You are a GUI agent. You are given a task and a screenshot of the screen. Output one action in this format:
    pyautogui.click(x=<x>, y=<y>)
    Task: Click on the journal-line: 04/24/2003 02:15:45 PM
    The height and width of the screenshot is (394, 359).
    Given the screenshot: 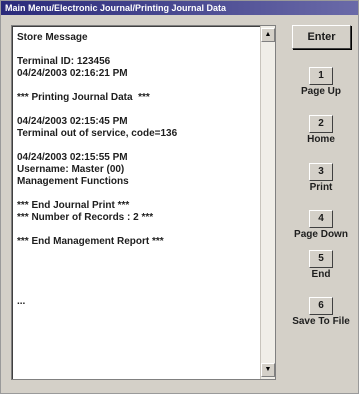 What is the action you would take?
    pyautogui.click(x=72, y=121)
    